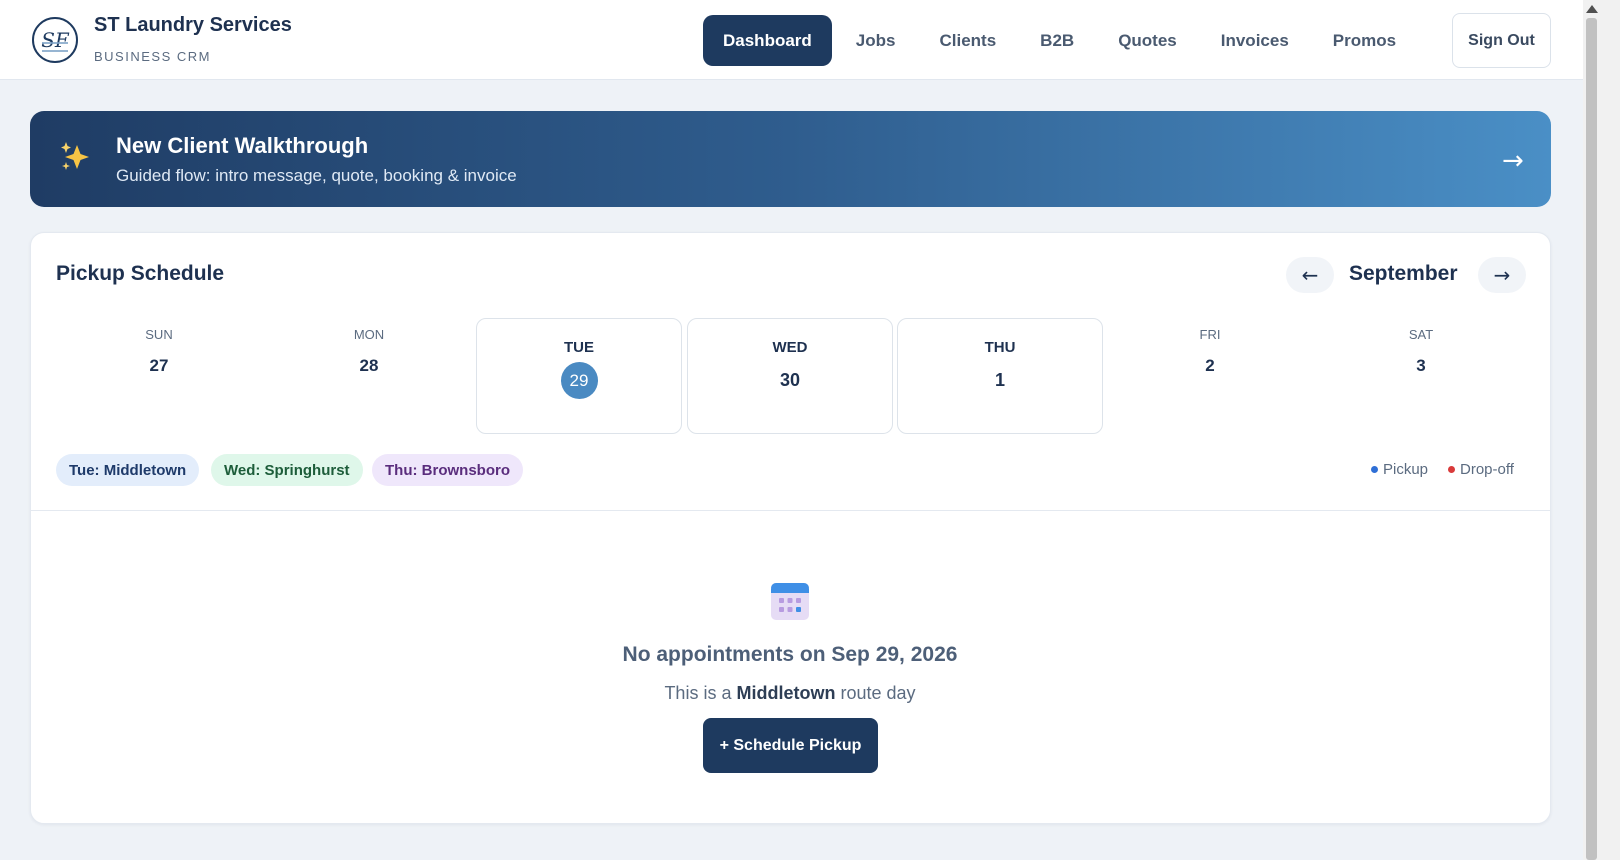 This screenshot has height=860, width=1620. What do you see at coordinates (790, 601) in the screenshot?
I see `calendar-icon` at bounding box center [790, 601].